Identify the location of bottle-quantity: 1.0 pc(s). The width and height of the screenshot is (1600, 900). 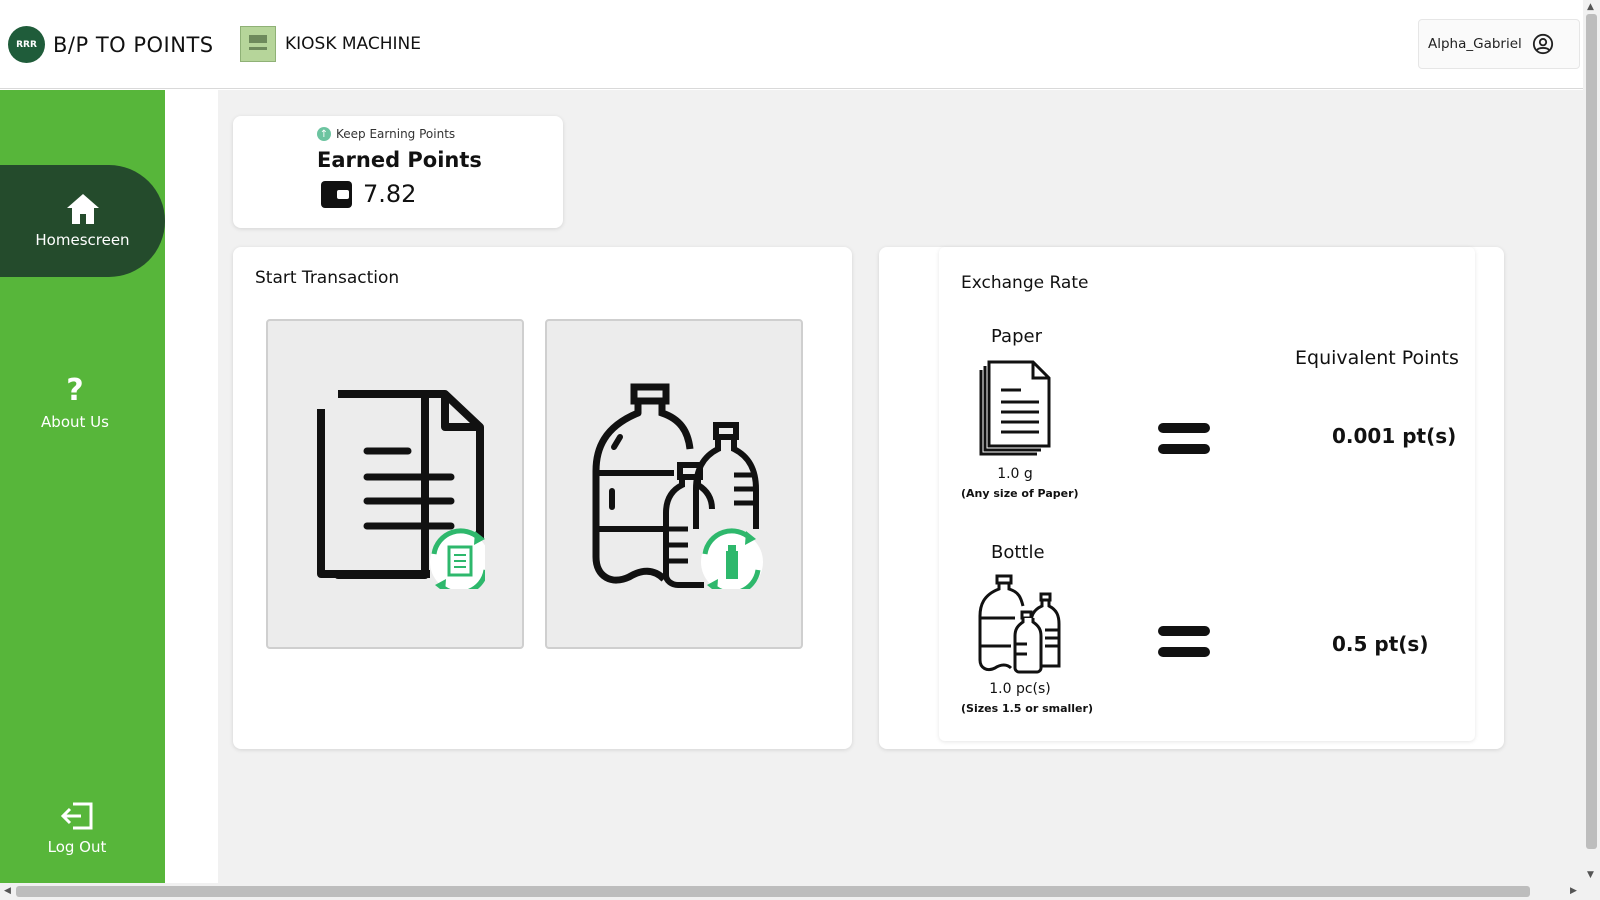
(1020, 689).